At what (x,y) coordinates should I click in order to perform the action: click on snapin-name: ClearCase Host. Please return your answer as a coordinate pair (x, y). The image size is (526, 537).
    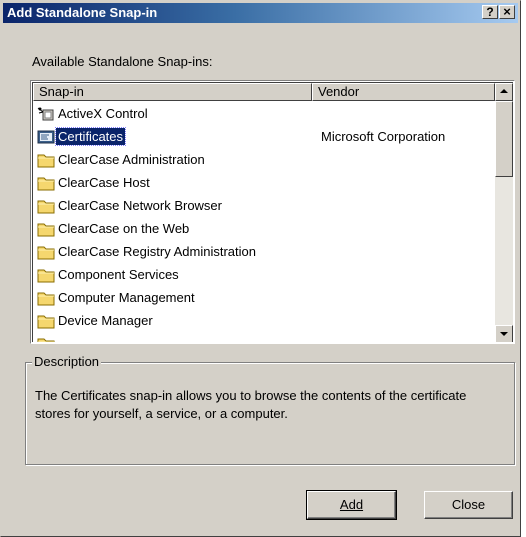
    Looking at the image, I should click on (104, 182).